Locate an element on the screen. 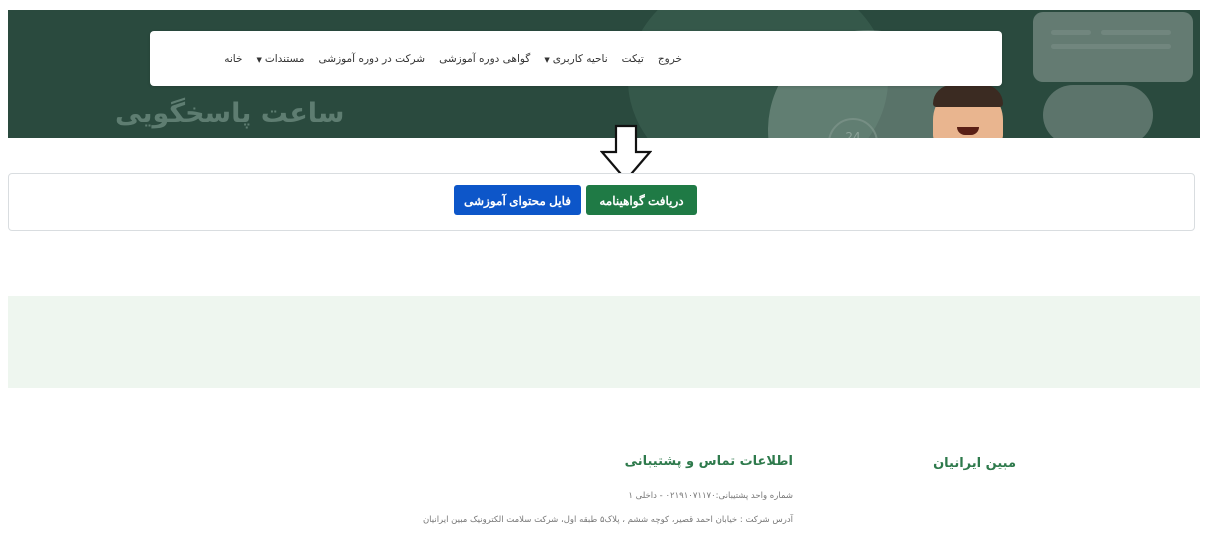  nav-item: تیکت is located at coordinates (633, 59).